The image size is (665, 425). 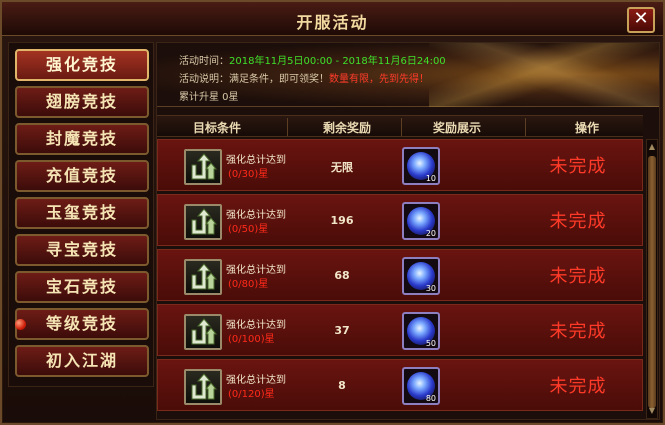 What do you see at coordinates (20, 324) in the screenshot?
I see `notification-dot-icon` at bounding box center [20, 324].